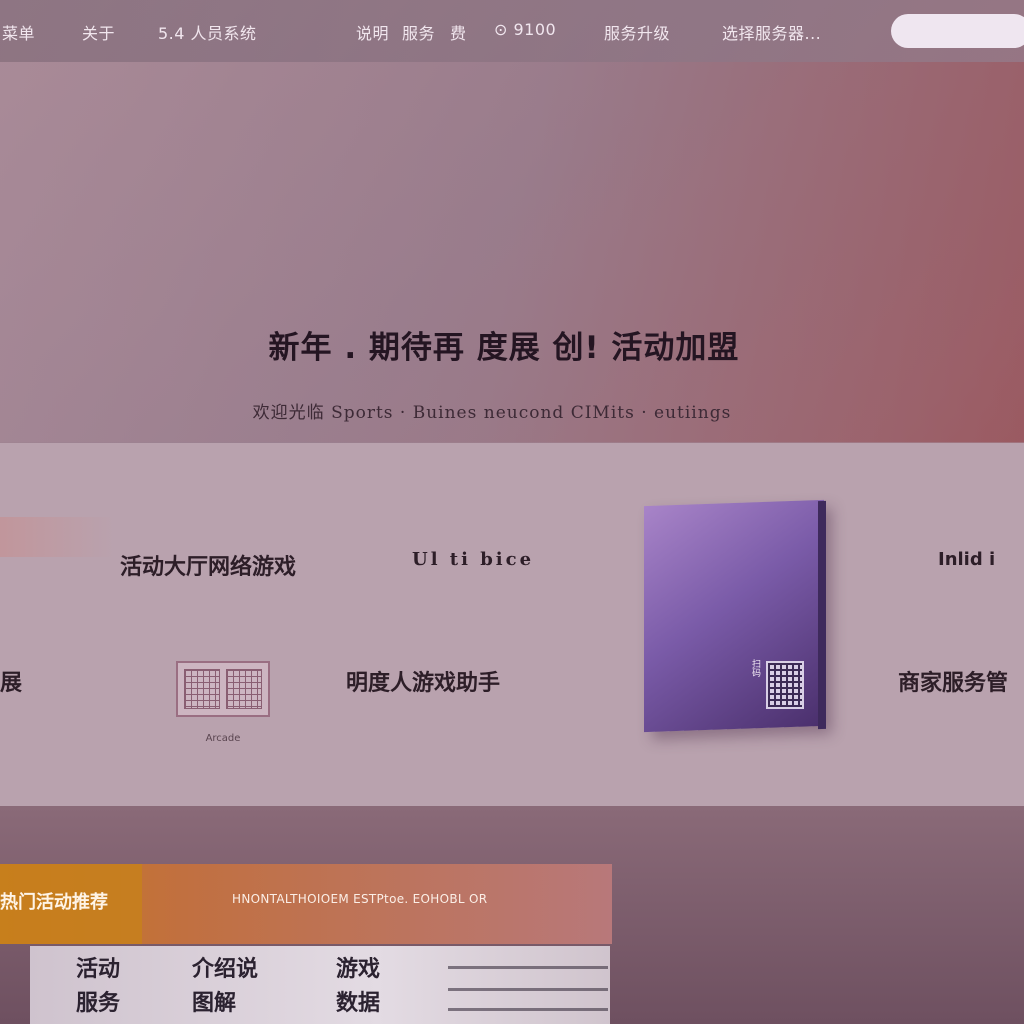 The width and height of the screenshot is (1024, 1024). Describe the element at coordinates (223, 689) in the screenshot. I see `calendar-grid-icon` at that location.